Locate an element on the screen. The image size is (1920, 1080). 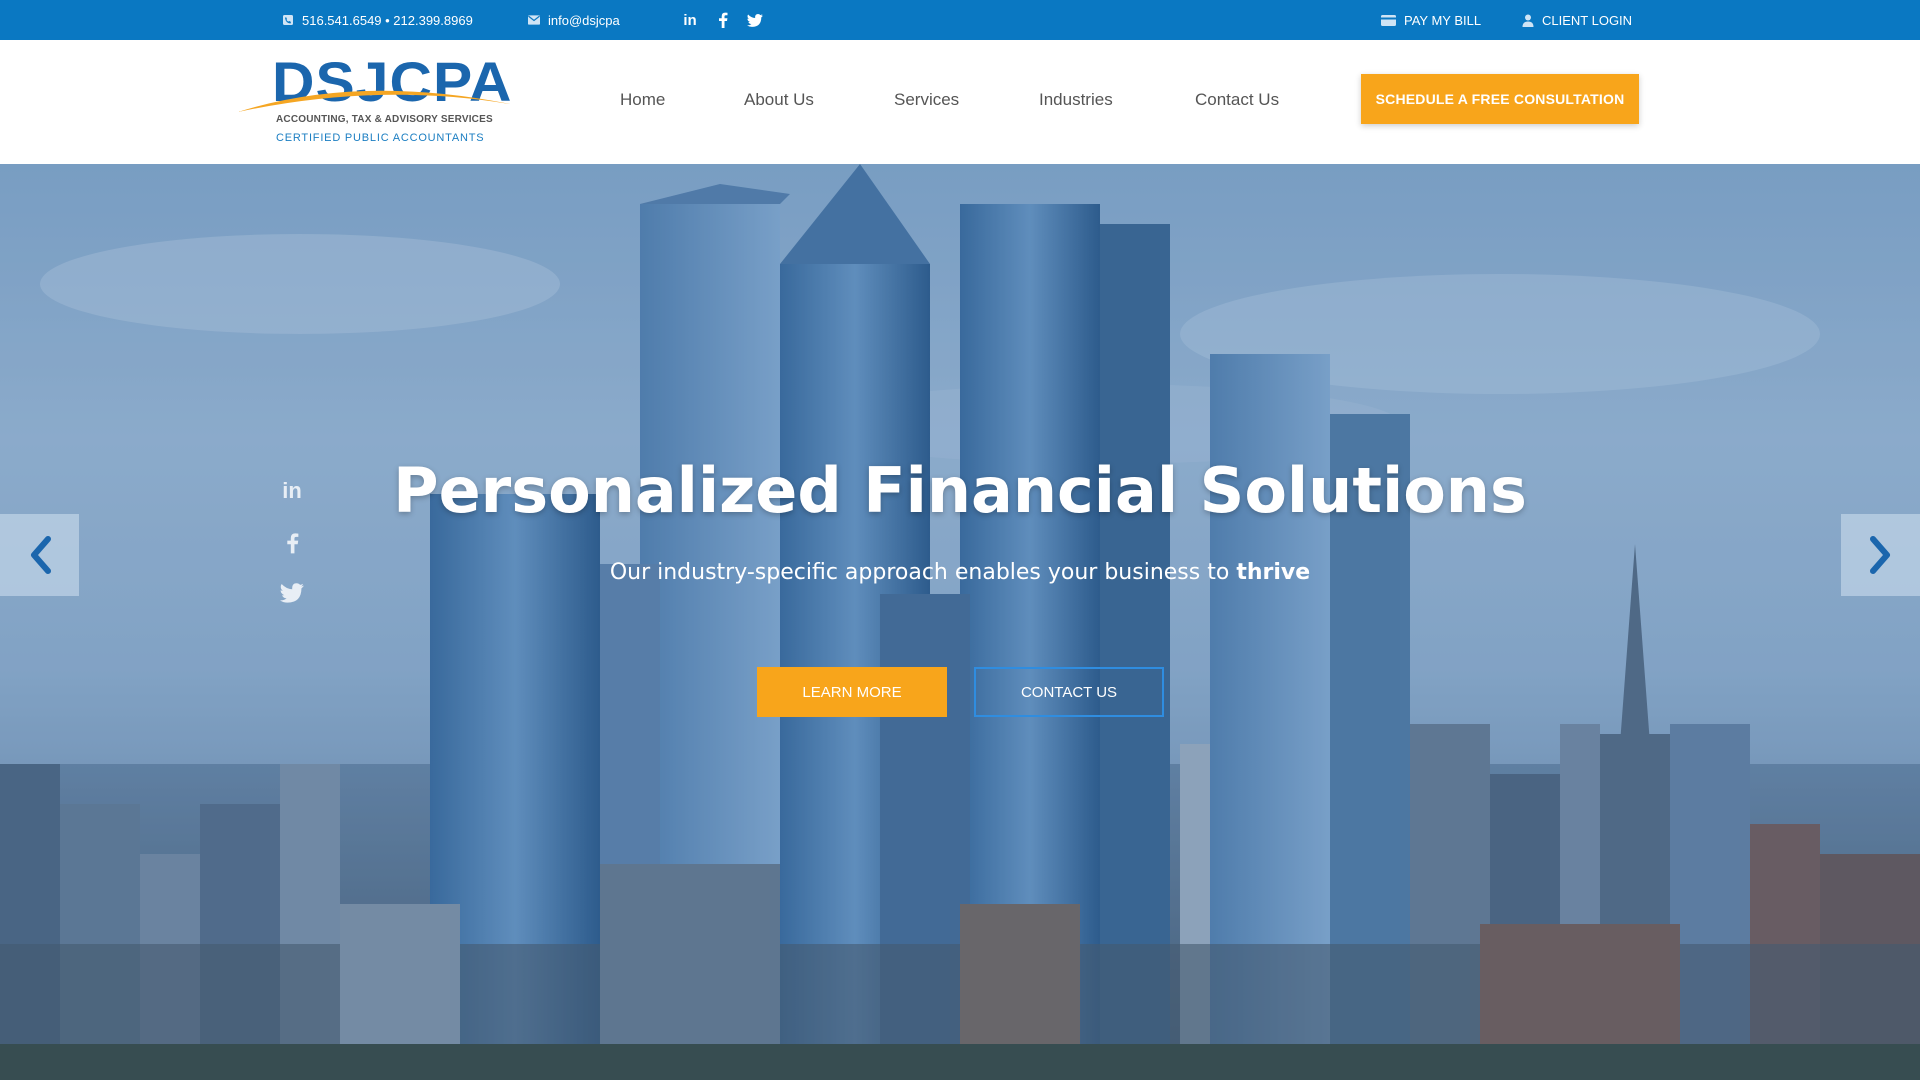
pay-bill-text: PAY MY BILL is located at coordinates (1443, 20).